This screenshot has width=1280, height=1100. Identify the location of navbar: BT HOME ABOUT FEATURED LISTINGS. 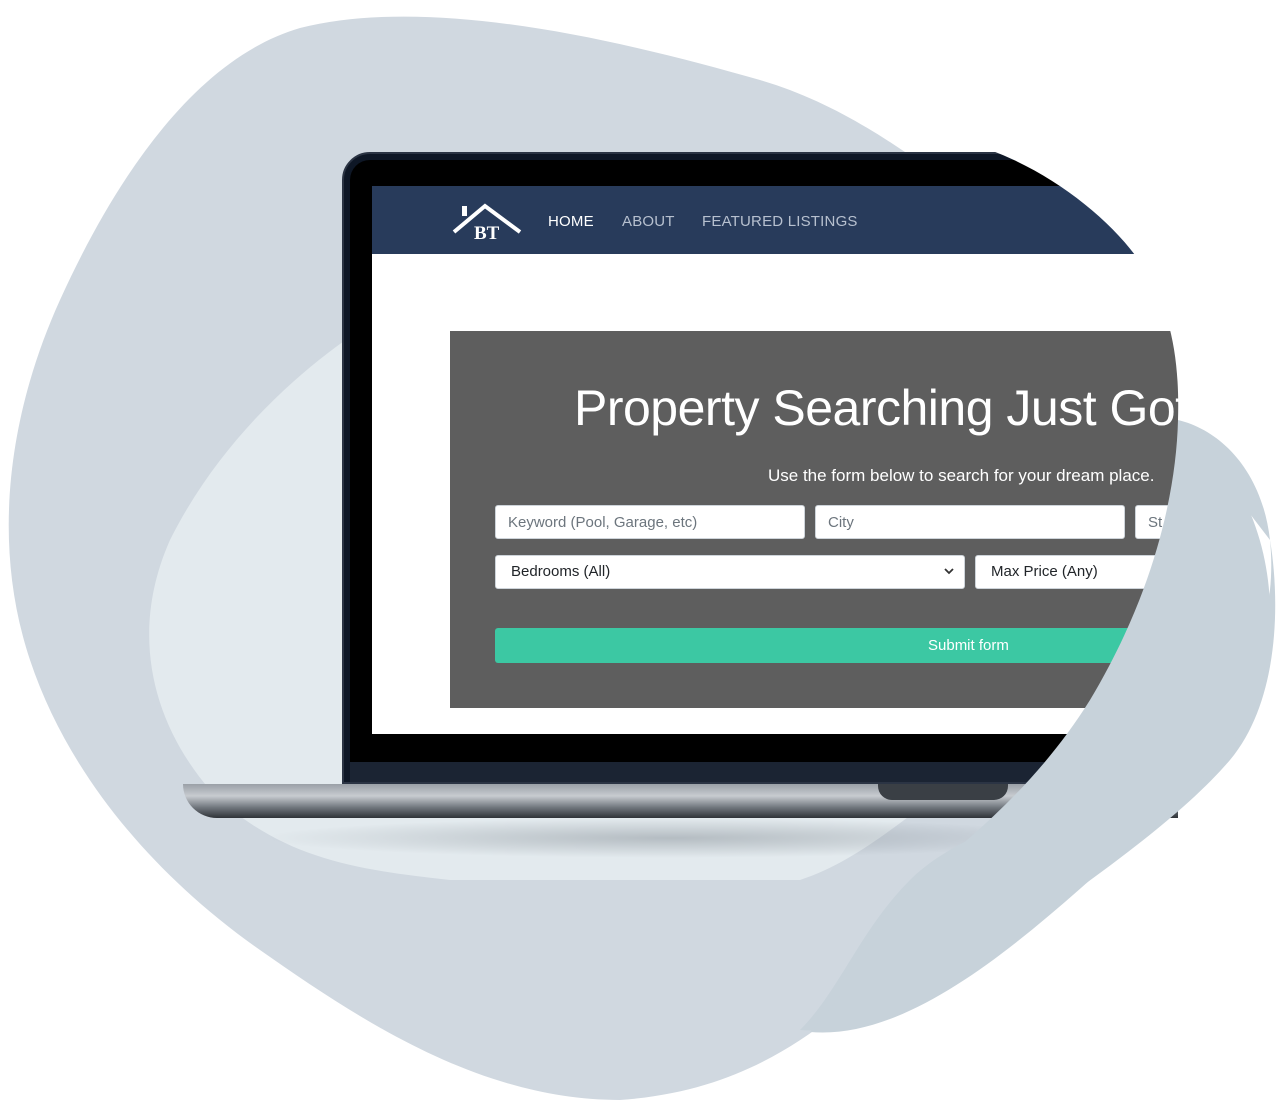
(826, 220).